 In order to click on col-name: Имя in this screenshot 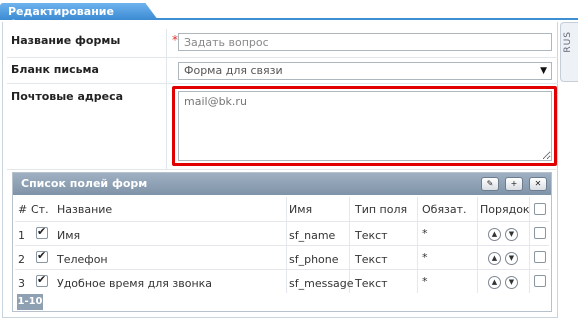, I will do `click(300, 209)`.